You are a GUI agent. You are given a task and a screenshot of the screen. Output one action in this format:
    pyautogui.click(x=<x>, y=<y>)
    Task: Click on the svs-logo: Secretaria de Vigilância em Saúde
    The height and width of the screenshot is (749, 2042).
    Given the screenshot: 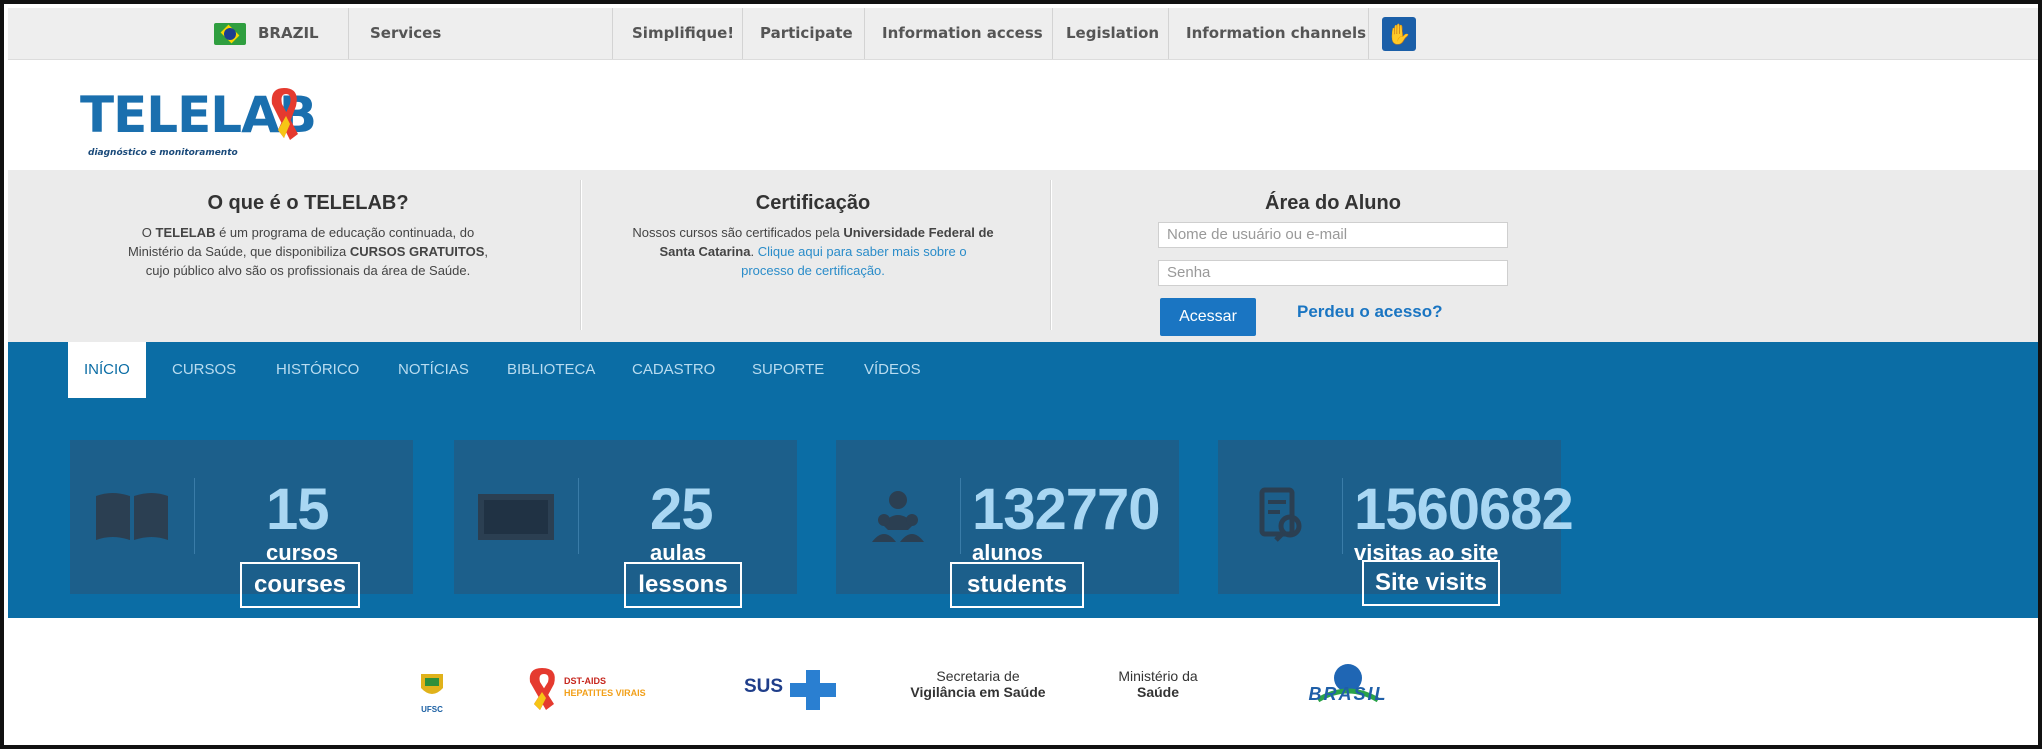 What is the action you would take?
    pyautogui.click(x=978, y=684)
    